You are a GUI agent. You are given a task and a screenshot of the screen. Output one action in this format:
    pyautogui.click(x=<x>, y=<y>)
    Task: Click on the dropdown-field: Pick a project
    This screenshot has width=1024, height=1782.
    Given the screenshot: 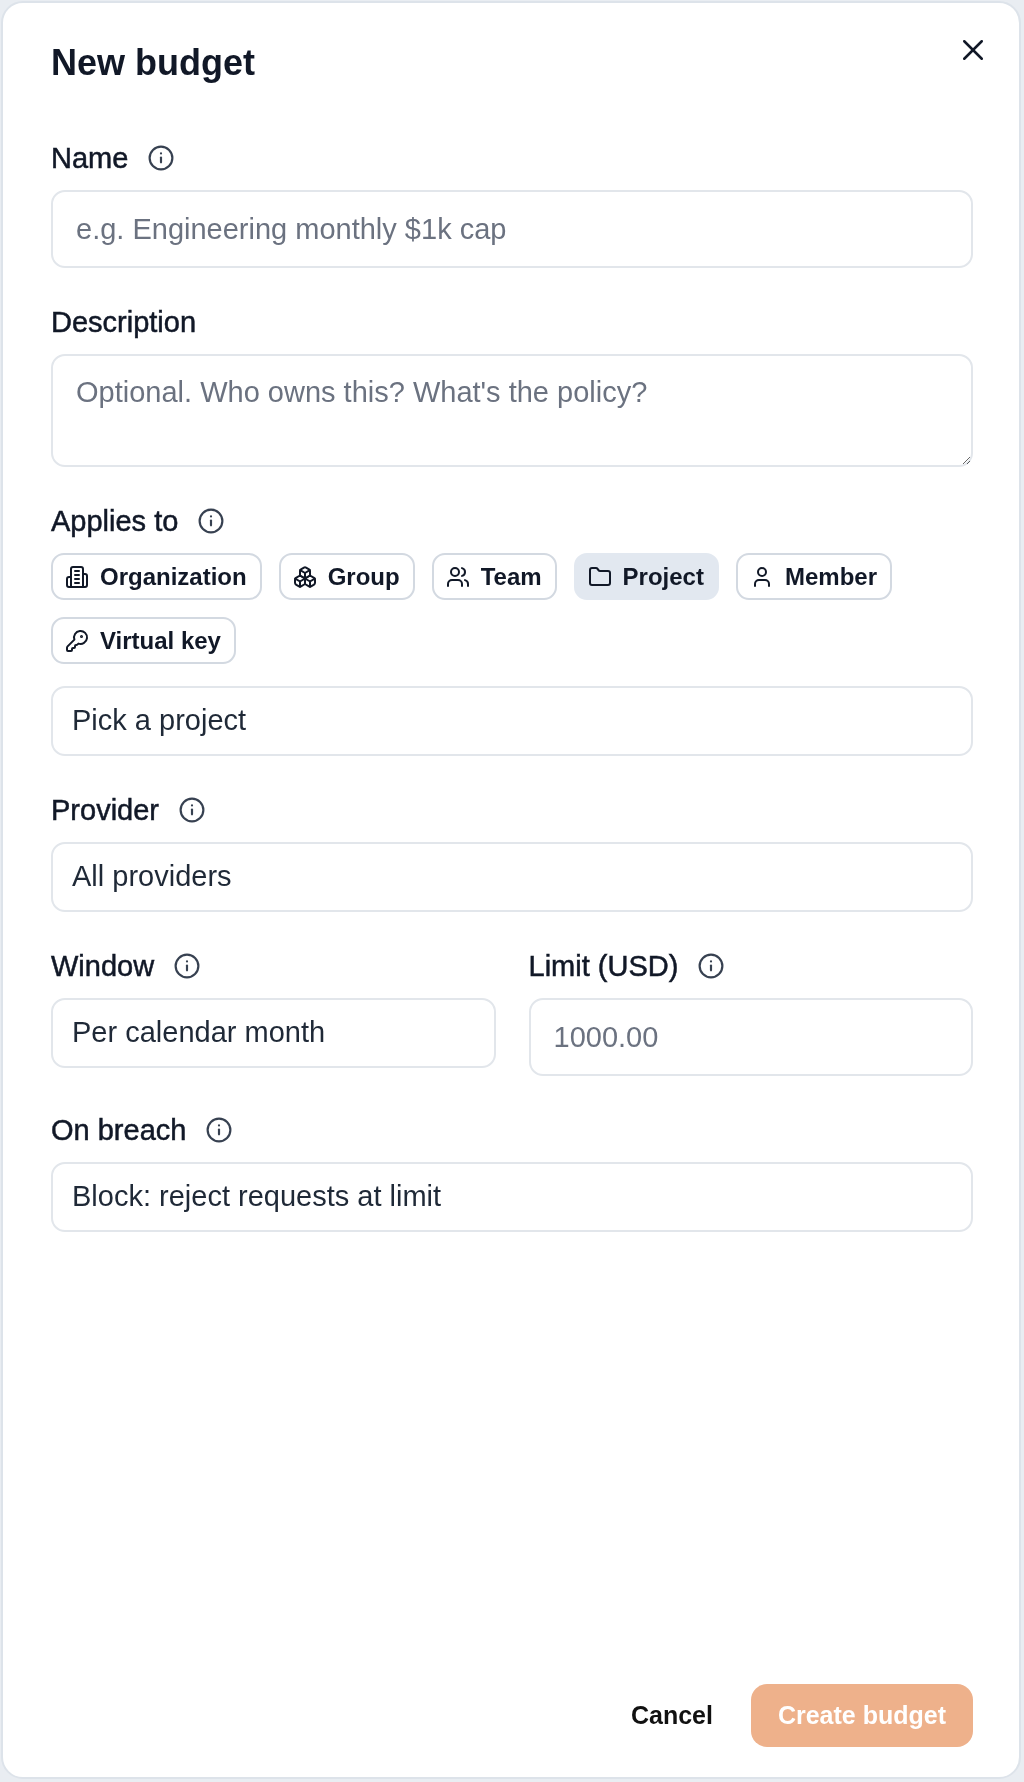 What is the action you would take?
    pyautogui.click(x=512, y=721)
    